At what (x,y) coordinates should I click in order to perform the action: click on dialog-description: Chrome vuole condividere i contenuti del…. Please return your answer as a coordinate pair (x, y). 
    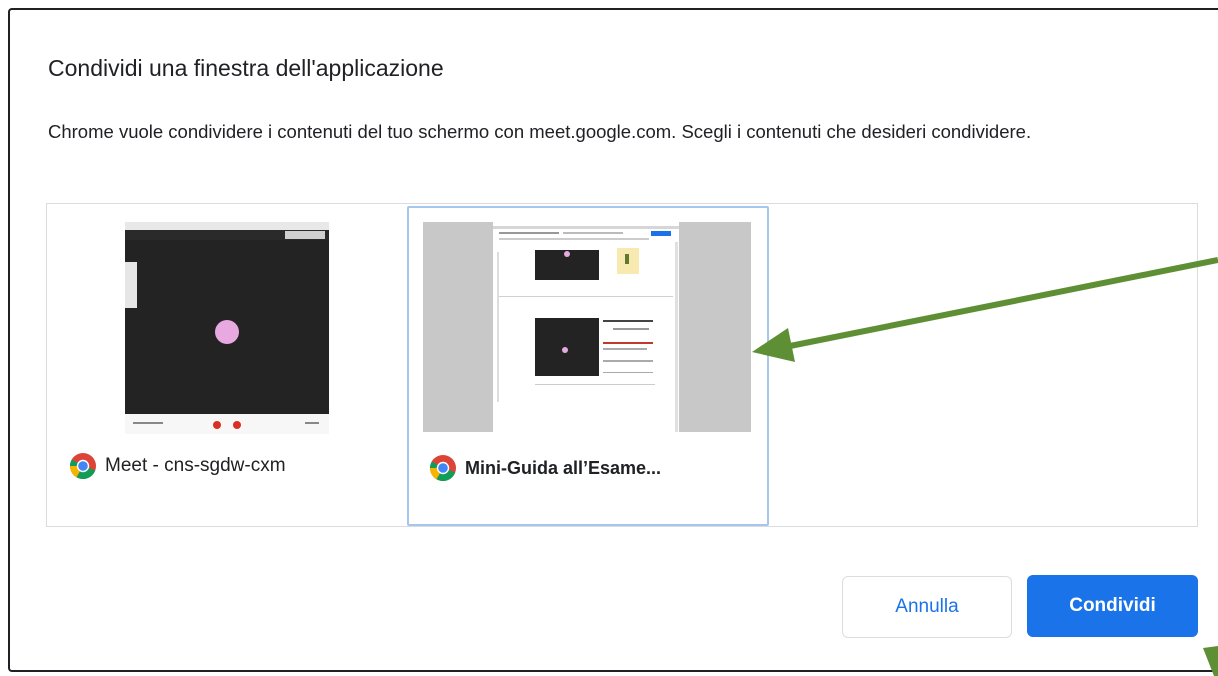
    Looking at the image, I should click on (540, 131).